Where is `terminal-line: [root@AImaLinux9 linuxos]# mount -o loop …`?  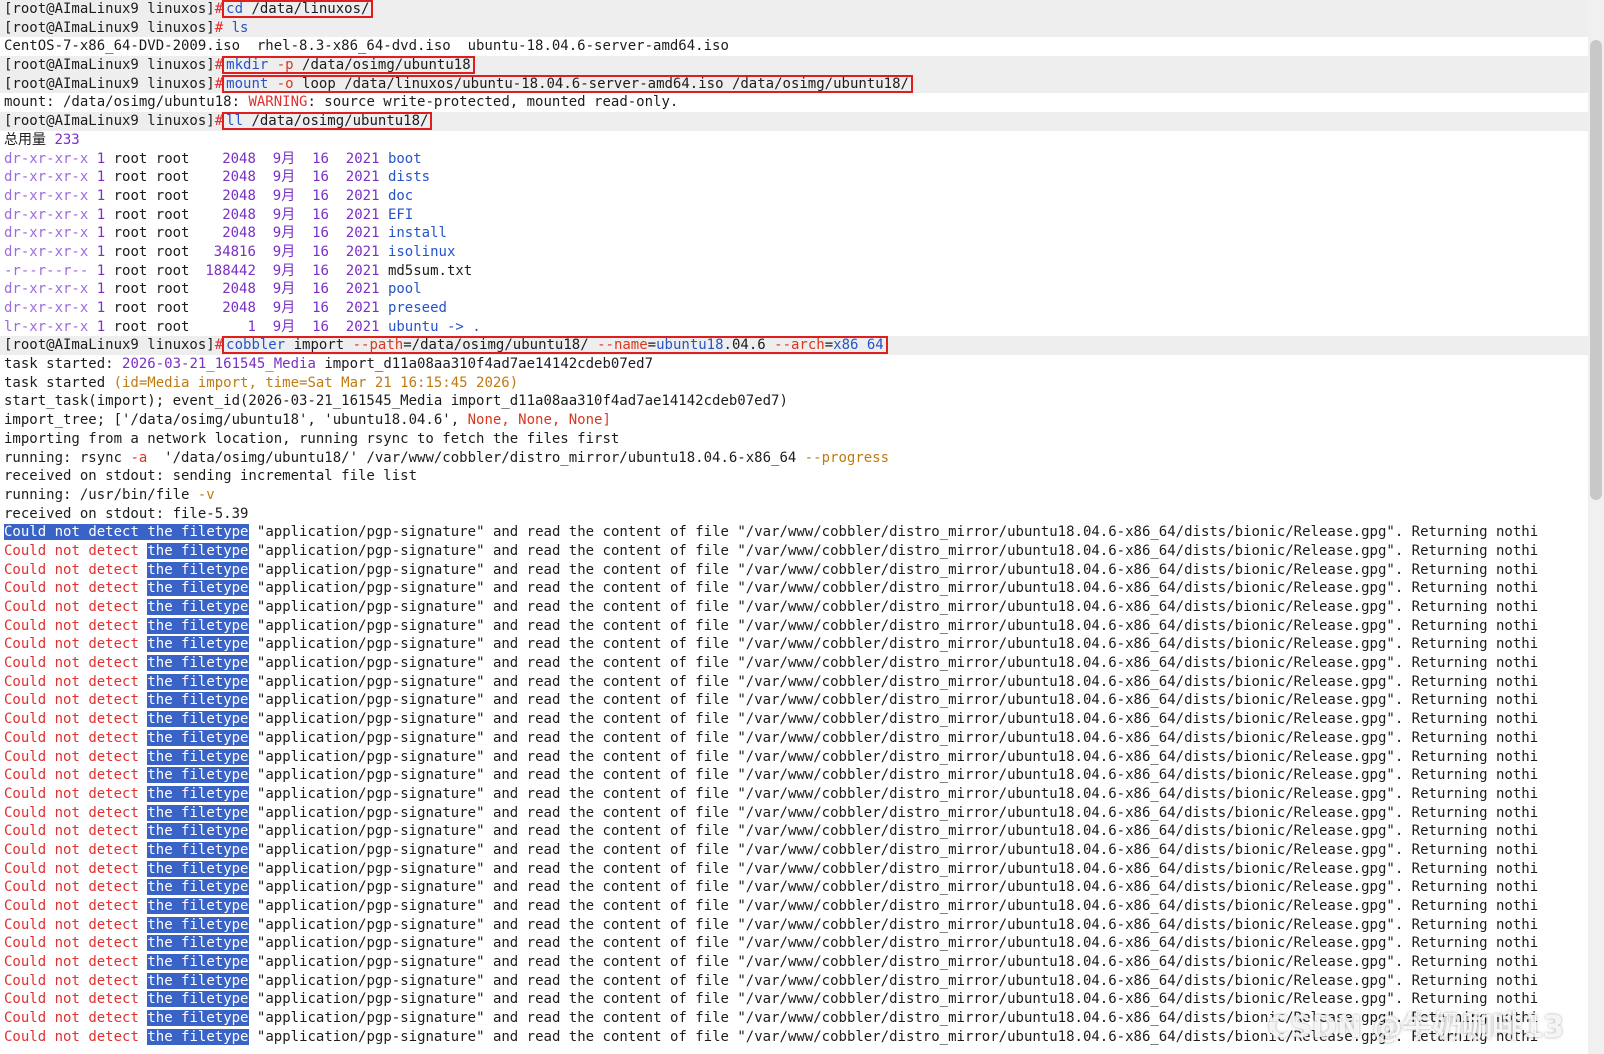 terminal-line: [root@AImaLinux9 linuxos]# mount -o loop … is located at coordinates (794, 84).